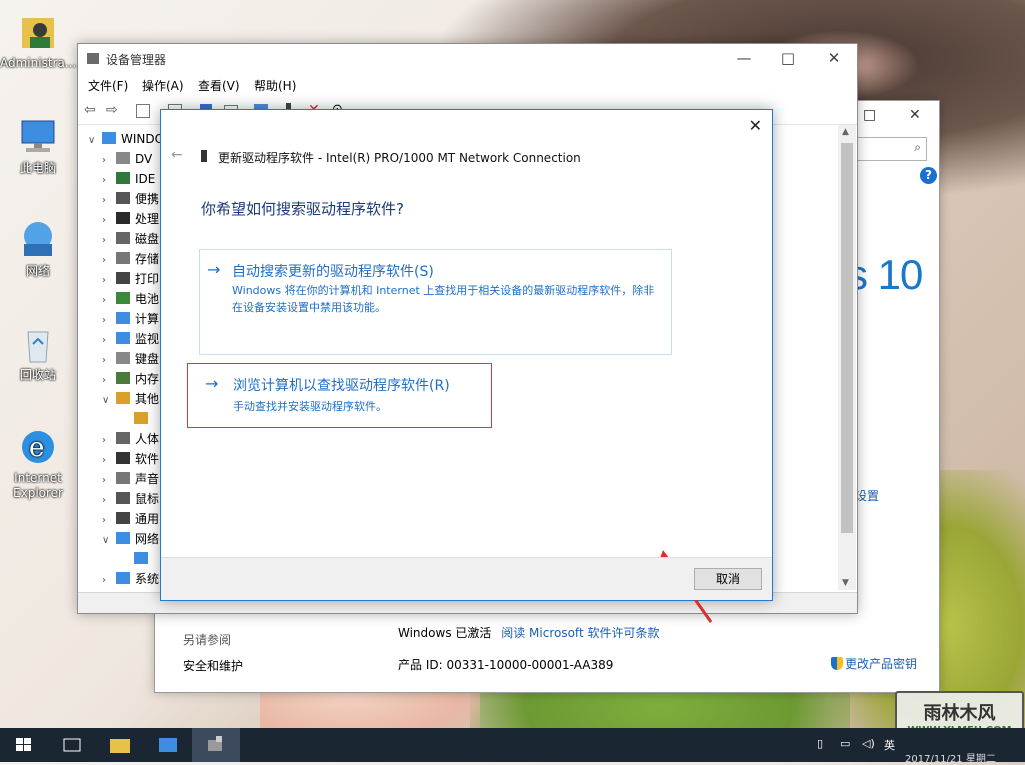 The width and height of the screenshot is (1025, 765). What do you see at coordinates (147, 299) in the screenshot?
I see `tree-item-label: 电池` at bounding box center [147, 299].